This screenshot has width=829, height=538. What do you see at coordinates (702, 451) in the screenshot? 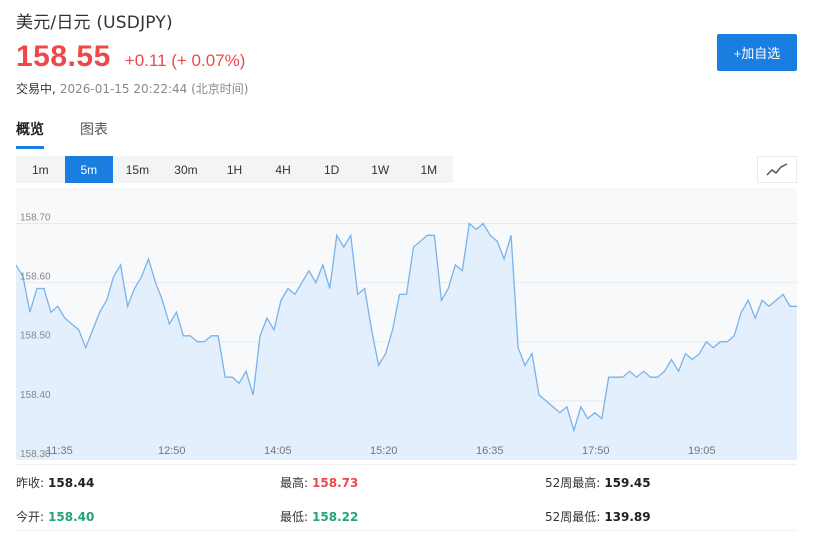
I see `x-tick-label: 19:05` at bounding box center [702, 451].